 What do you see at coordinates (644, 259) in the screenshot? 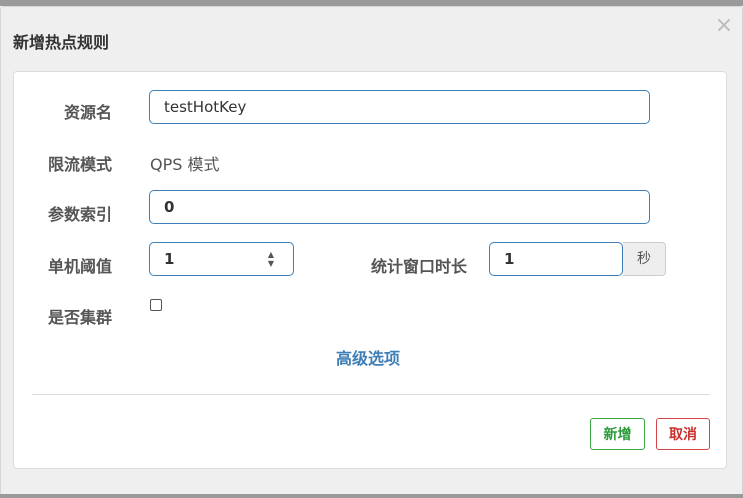
I see `window-unit-addon: 秒` at bounding box center [644, 259].